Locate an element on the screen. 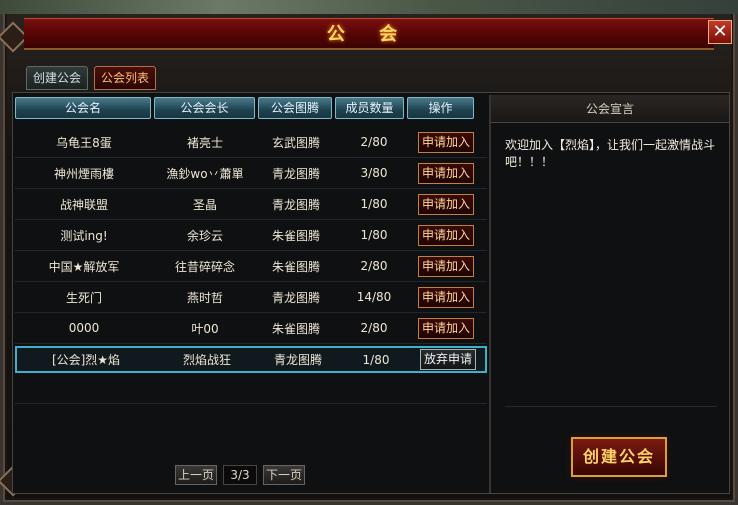 The width and height of the screenshot is (738, 505). guild-totem: 玄武图腾 is located at coordinates (295, 142).